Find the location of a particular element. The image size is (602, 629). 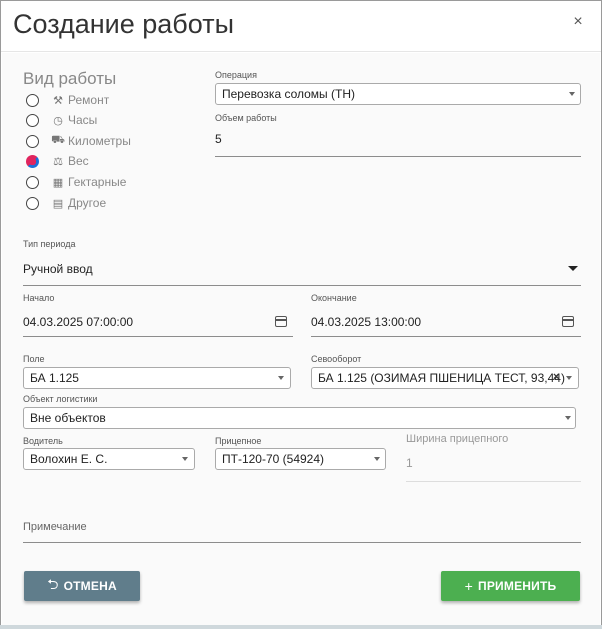

radio-repair is located at coordinates (32, 100).